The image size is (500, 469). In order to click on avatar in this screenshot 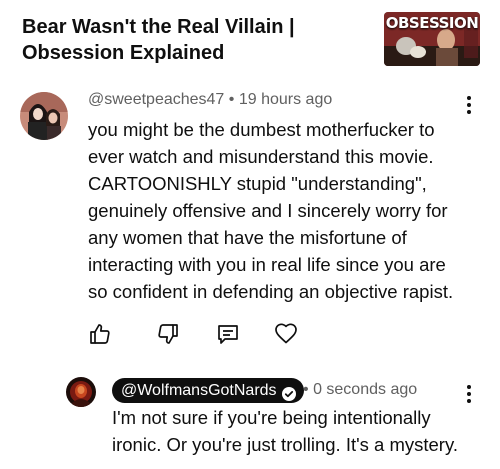, I will do `click(44, 116)`.